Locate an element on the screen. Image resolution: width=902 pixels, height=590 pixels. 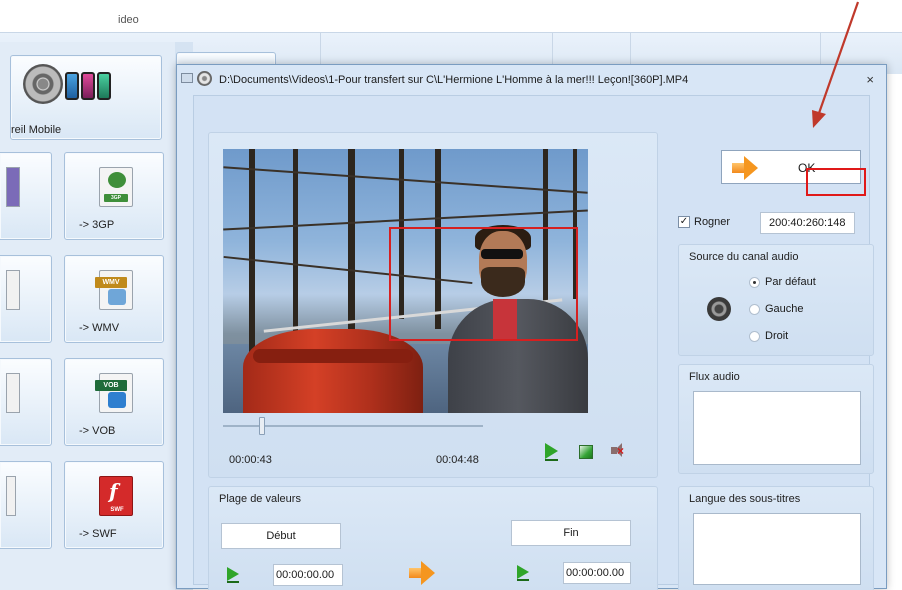
crop-value-field: 200:40:260:148 is located at coordinates (807, 223).